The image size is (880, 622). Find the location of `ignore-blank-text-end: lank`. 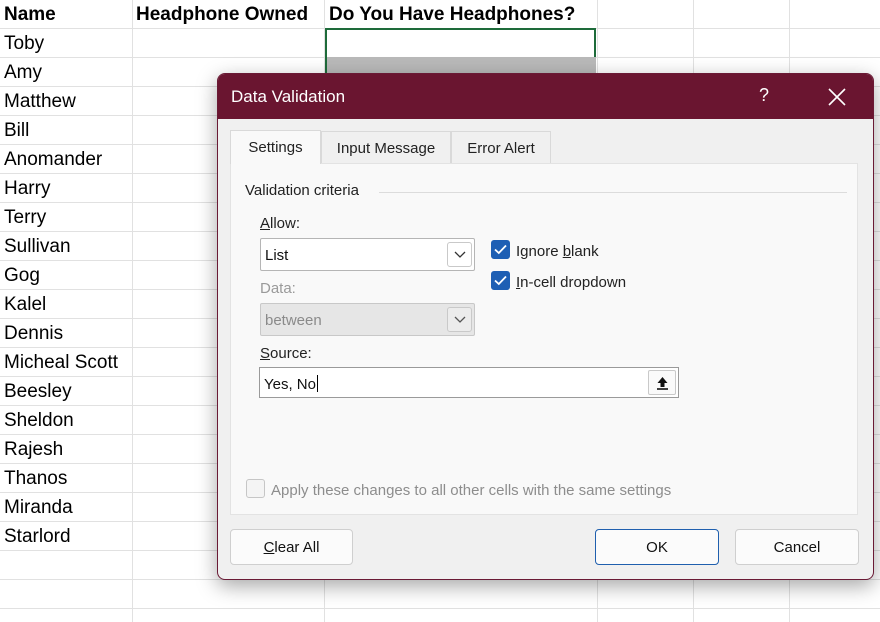

ignore-blank-text-end: lank is located at coordinates (585, 251).